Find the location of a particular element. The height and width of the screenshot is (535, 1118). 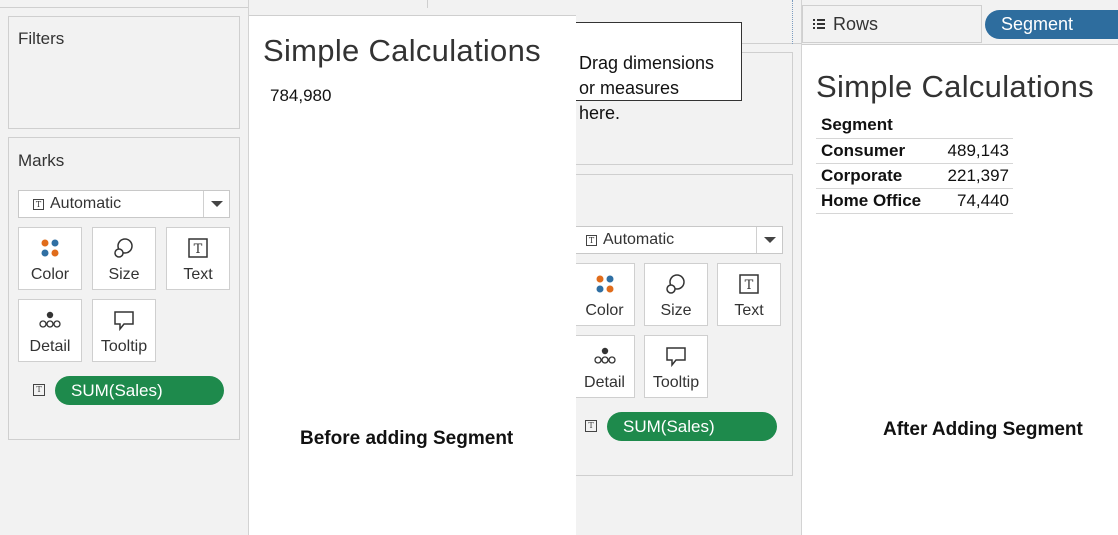

segment-header: Segment is located at coordinates (857, 125).